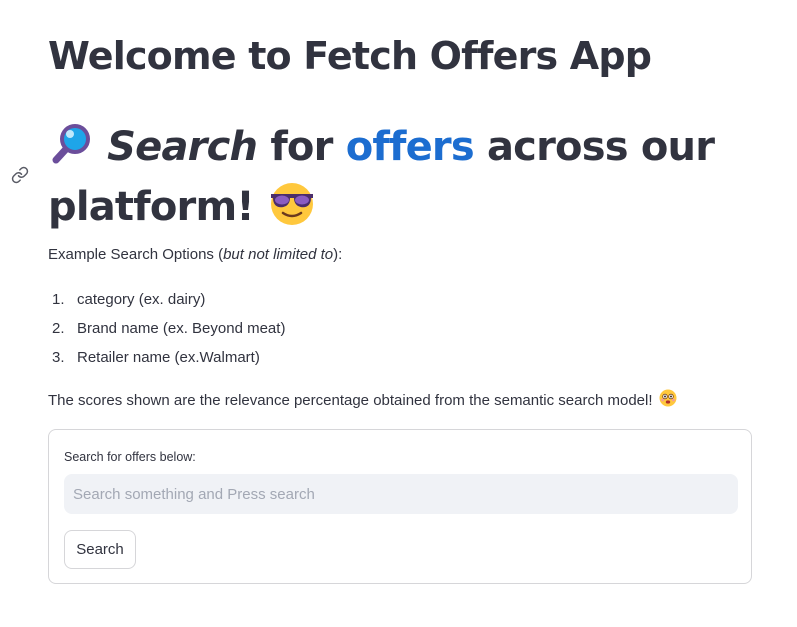  Describe the element at coordinates (71, 151) in the screenshot. I see `magnifying-glass-icon` at that location.